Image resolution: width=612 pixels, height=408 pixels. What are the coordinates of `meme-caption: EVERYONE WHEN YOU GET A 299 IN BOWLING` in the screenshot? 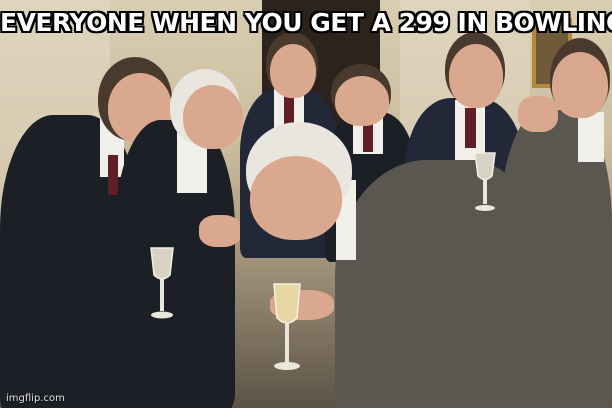 It's located at (306, 22).